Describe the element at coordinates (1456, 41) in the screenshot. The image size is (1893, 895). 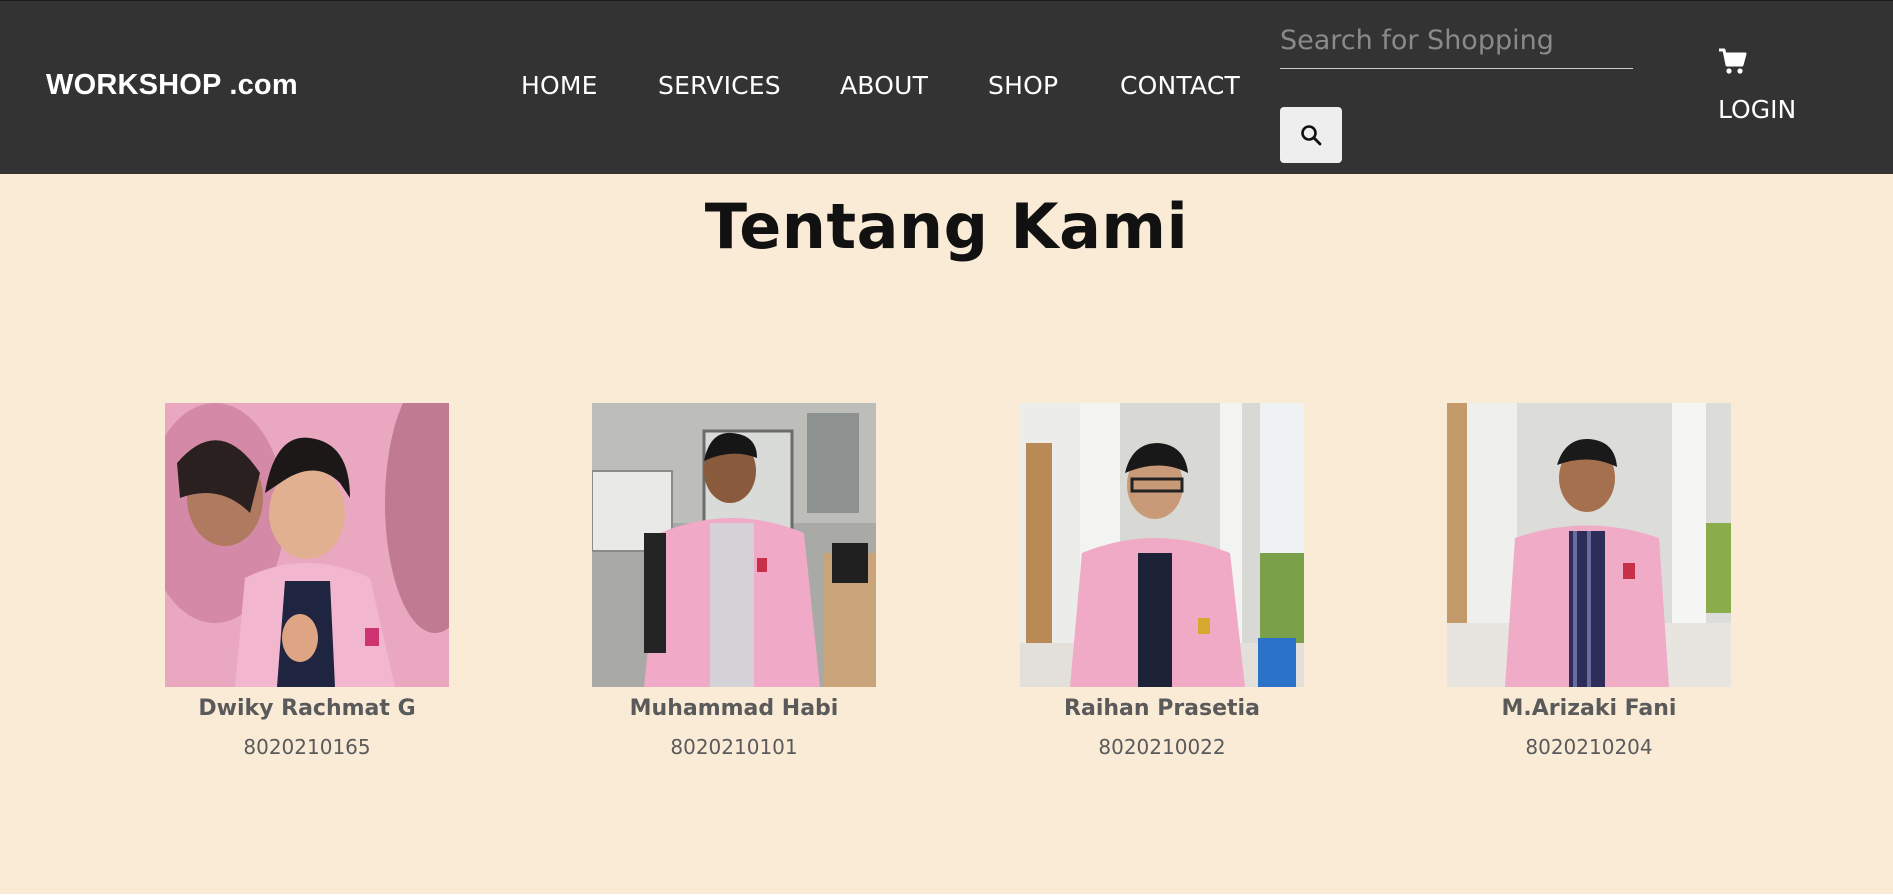
I see `search-input` at that location.